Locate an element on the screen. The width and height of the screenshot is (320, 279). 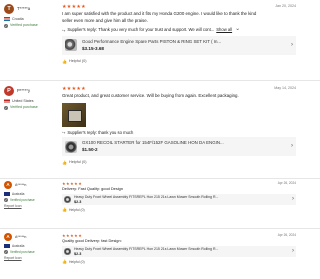
review-text: Delivery: Fast Quality: good Design is located at coordinates (92, 189).